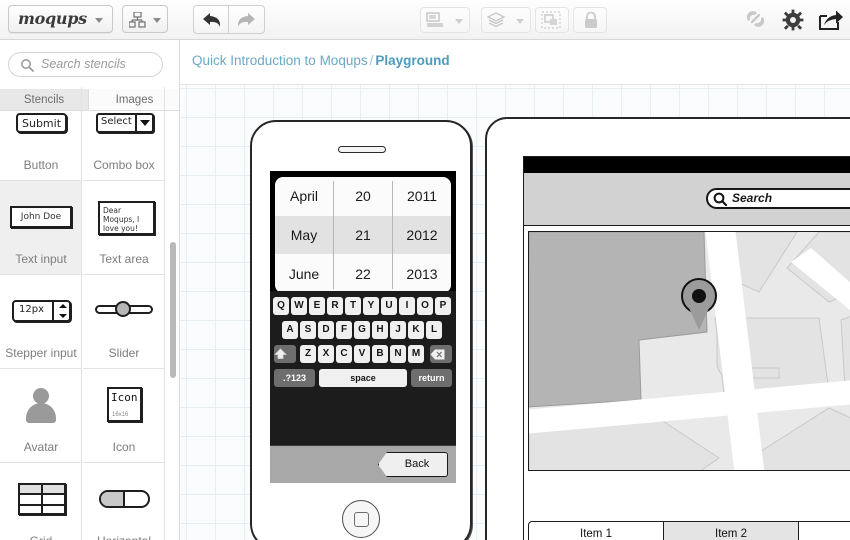 The height and width of the screenshot is (540, 850). What do you see at coordinates (422, 274) in the screenshot?
I see `picker-option: 2013` at bounding box center [422, 274].